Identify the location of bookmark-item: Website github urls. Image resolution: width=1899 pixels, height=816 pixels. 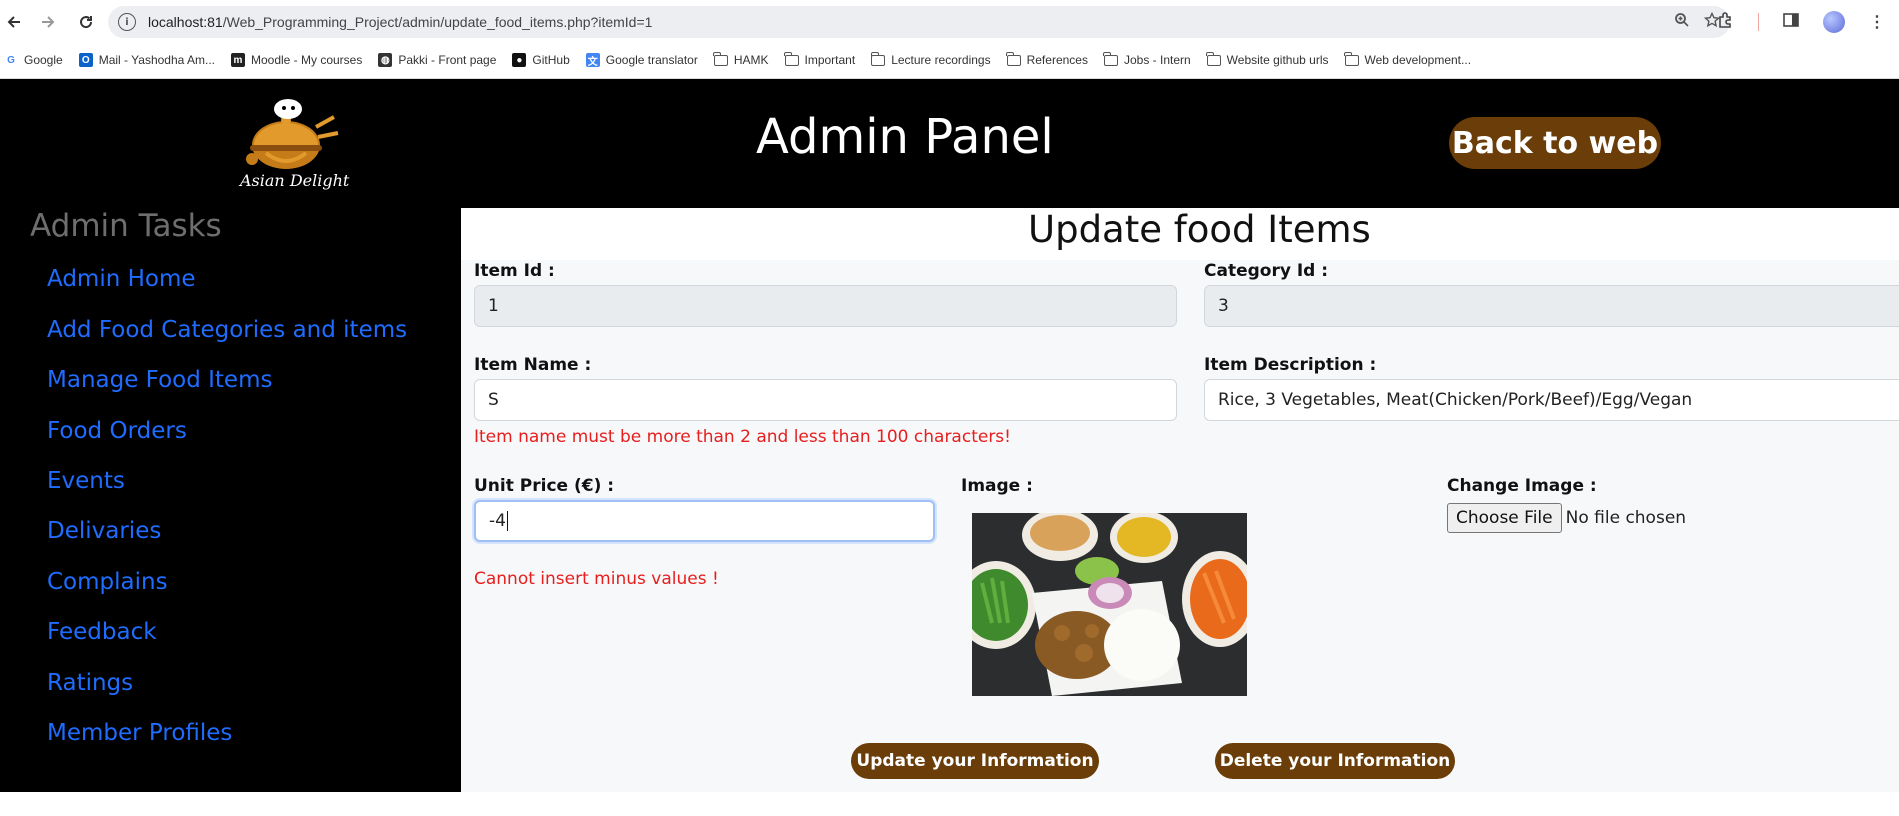
(1267, 59).